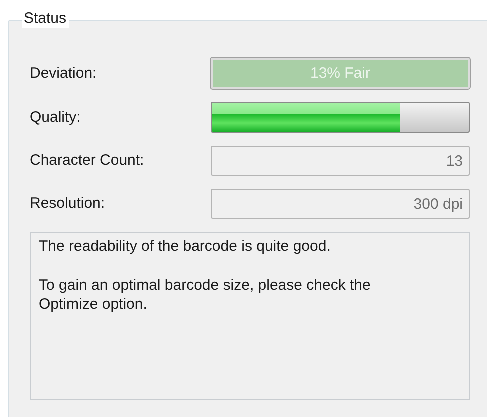 This screenshot has width=487, height=417. Describe the element at coordinates (340, 204) in the screenshot. I see `readonly-field: 300 dpi` at that location.